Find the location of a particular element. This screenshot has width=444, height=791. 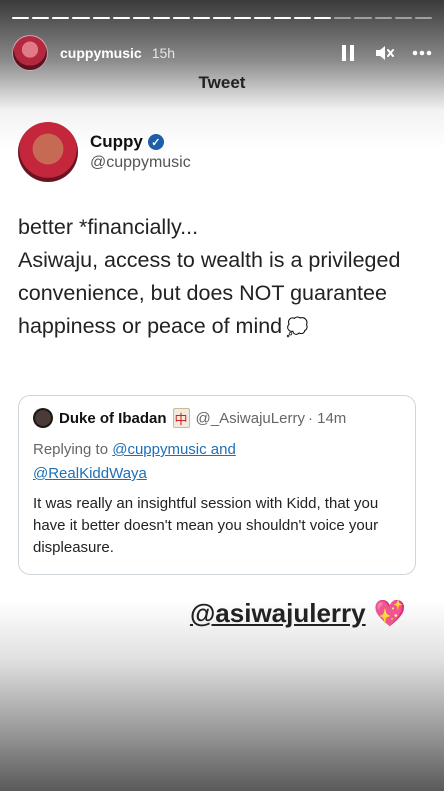

replying-prefix: Replying to is located at coordinates (73, 449).